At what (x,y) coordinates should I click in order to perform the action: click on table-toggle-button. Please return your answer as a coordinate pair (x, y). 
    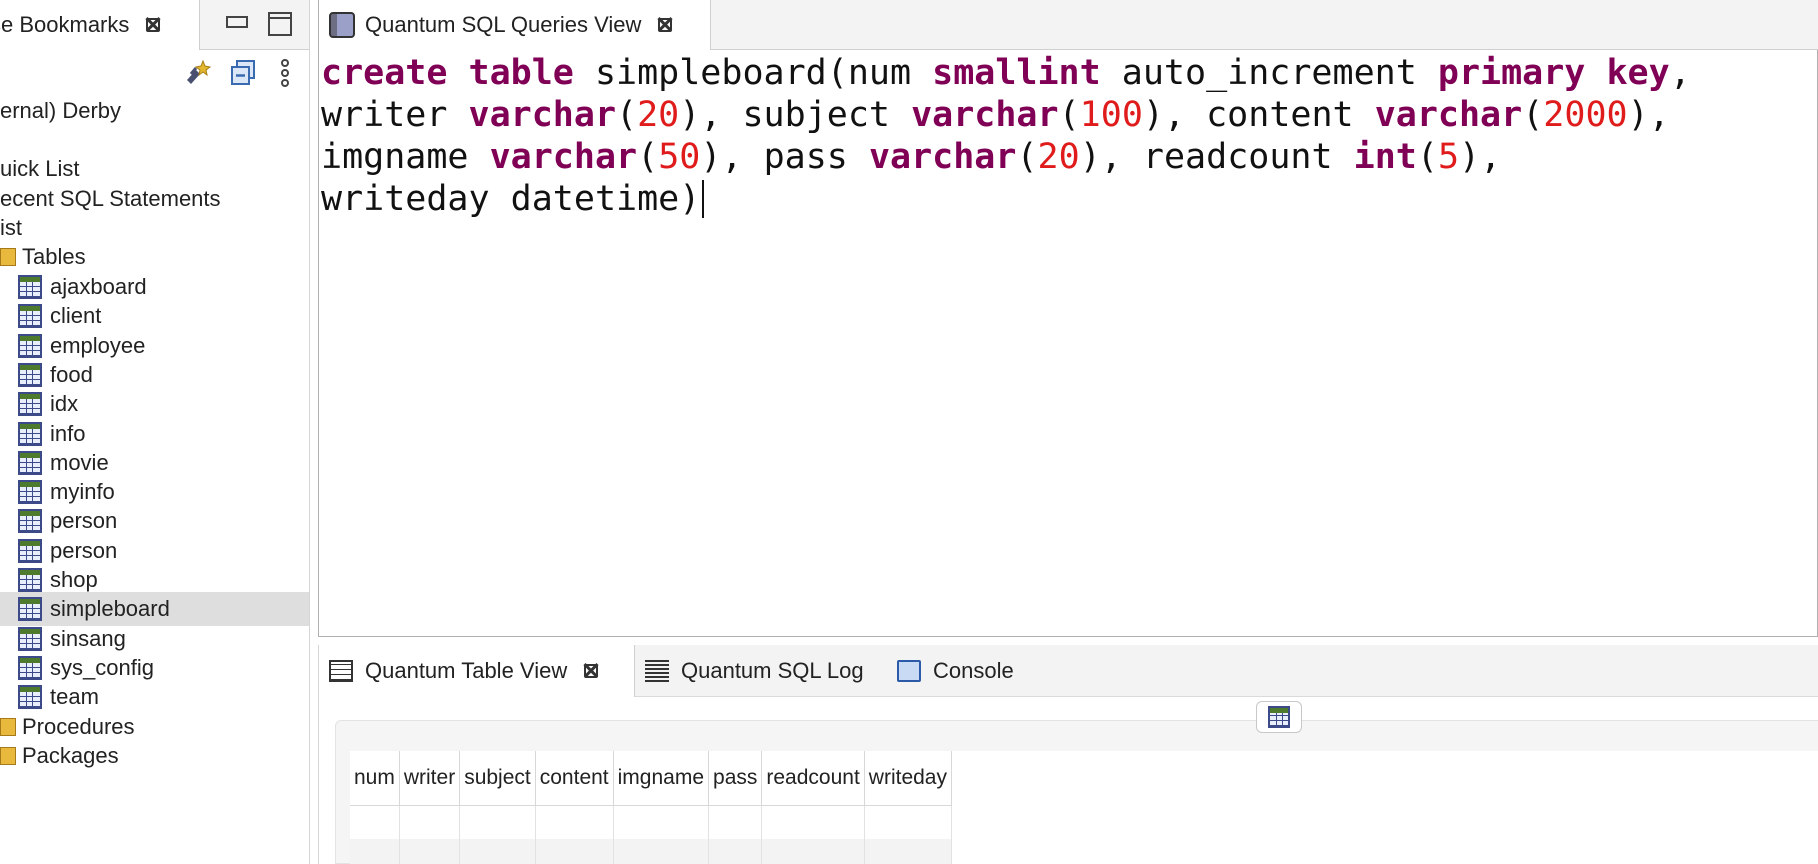
    Looking at the image, I should click on (1279, 717).